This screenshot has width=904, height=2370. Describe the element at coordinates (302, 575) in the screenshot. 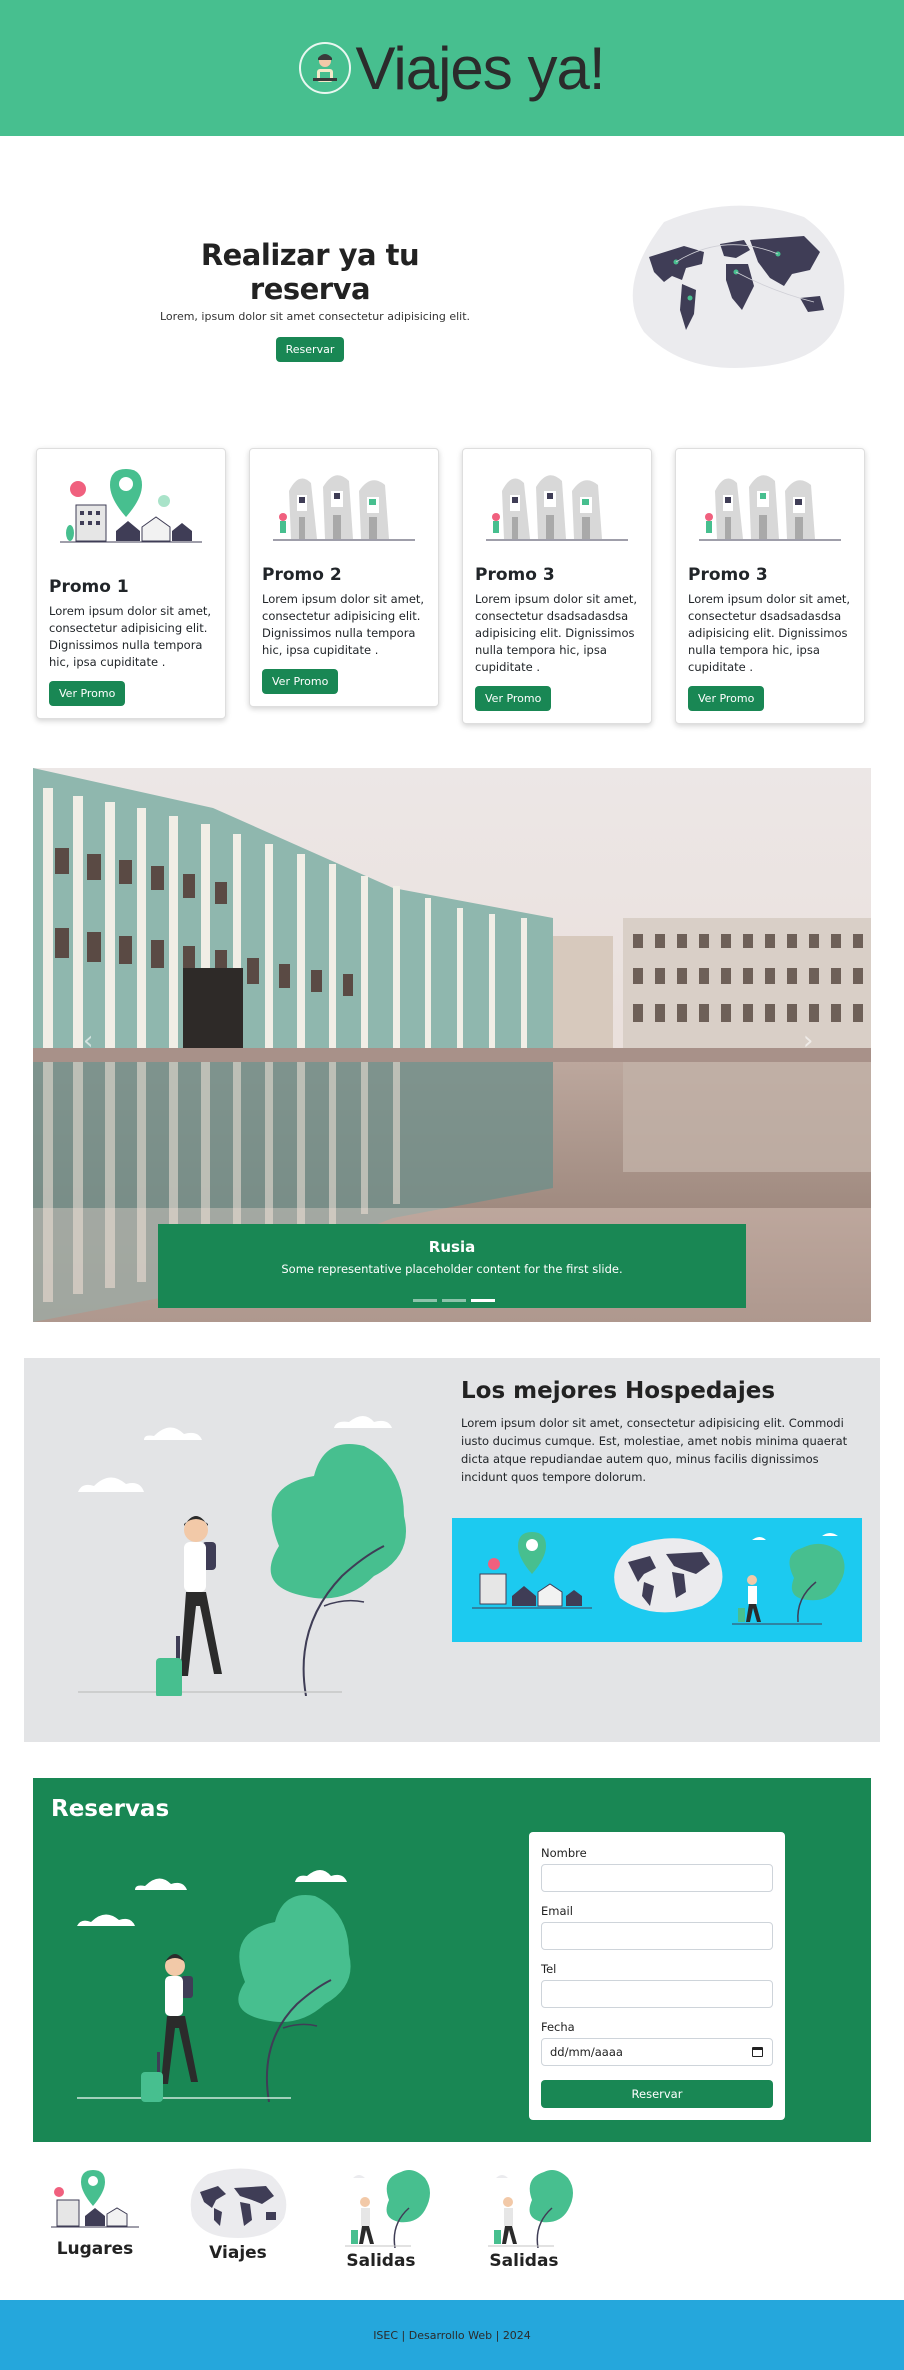

I see `card-title: Promo 2` at that location.